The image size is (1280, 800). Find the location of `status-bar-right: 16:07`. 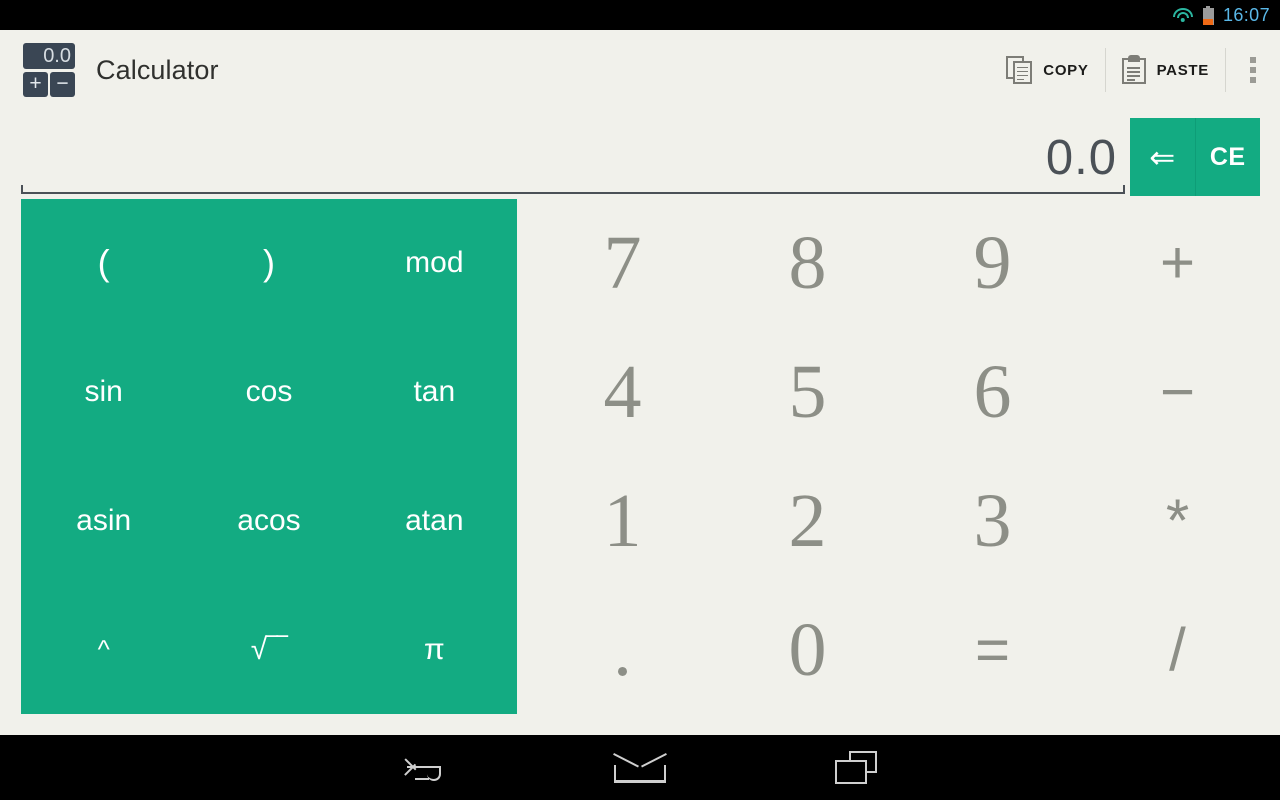

status-bar-right: 16:07 is located at coordinates (1221, 15).